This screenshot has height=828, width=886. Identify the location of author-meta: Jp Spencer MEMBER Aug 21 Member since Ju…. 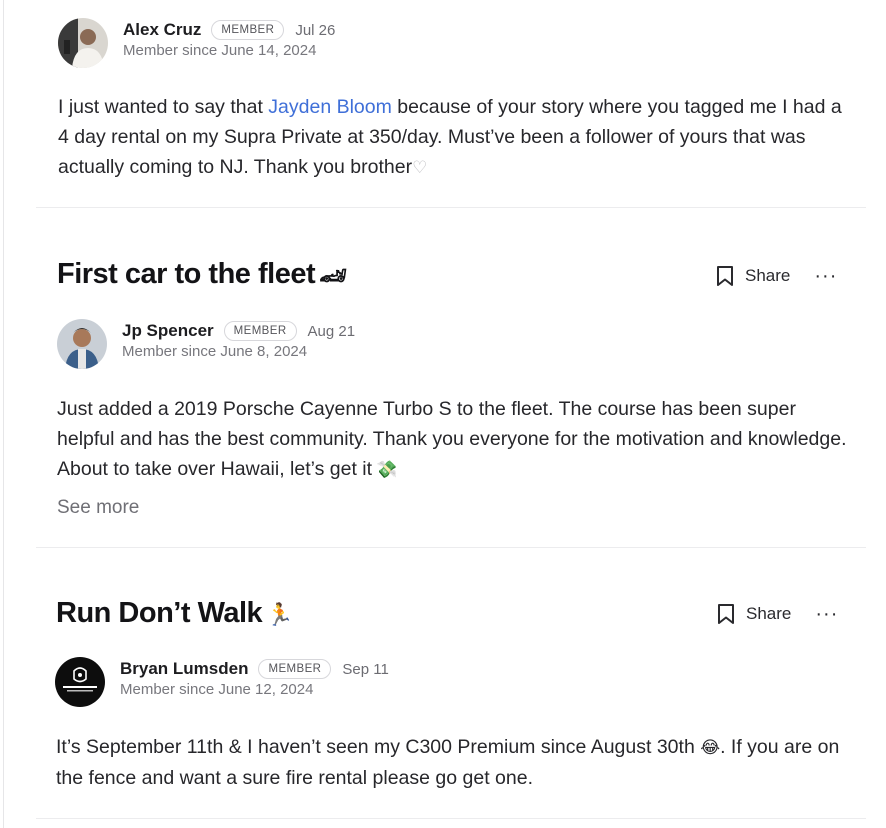
(238, 339).